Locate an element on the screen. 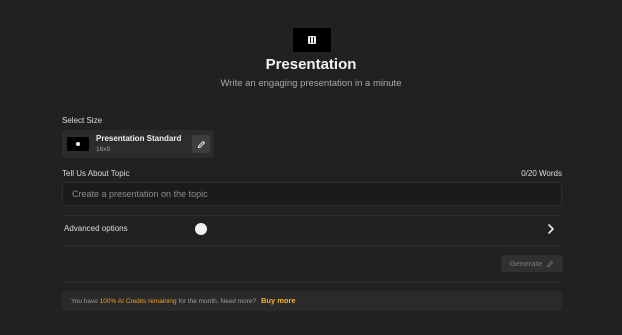  edit-size-button is located at coordinates (201, 144).